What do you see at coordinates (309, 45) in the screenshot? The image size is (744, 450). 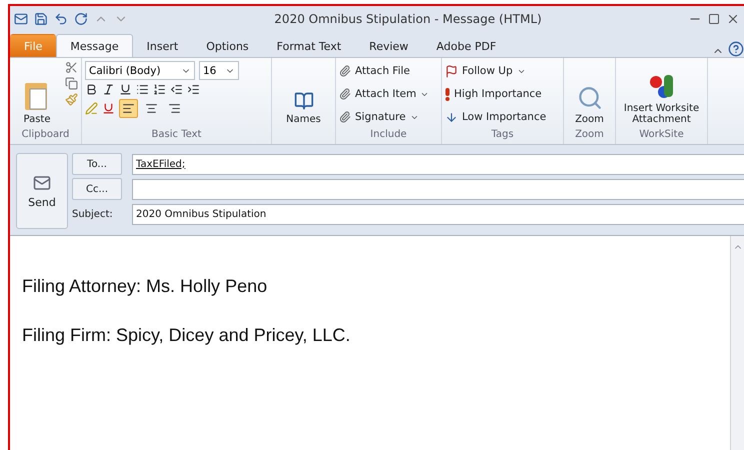 I see `ribbon-tab: Format Text` at bounding box center [309, 45].